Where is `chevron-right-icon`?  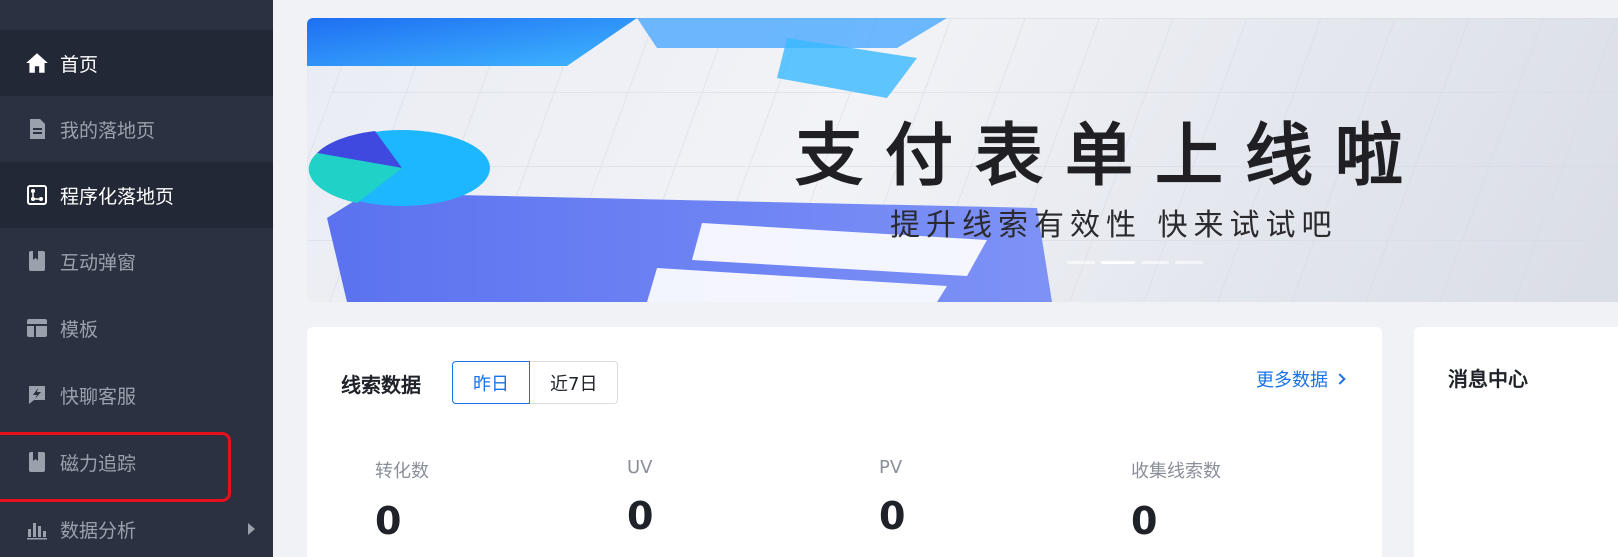 chevron-right-icon is located at coordinates (1340, 379).